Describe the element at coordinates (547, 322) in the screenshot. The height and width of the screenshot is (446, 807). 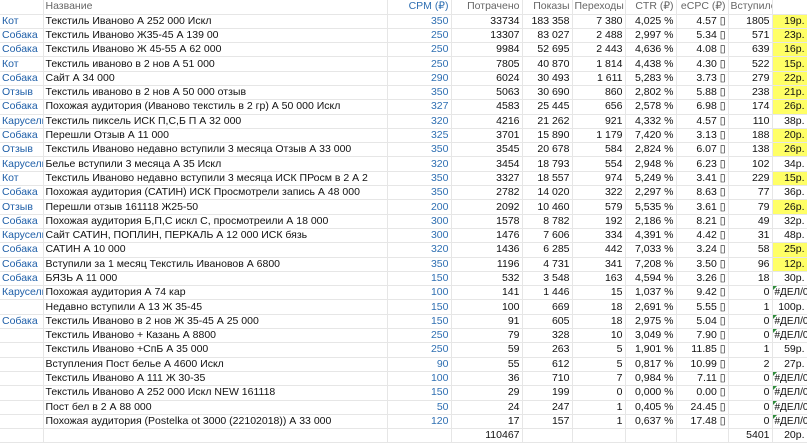
I see `cell-impressions: 605` at that location.